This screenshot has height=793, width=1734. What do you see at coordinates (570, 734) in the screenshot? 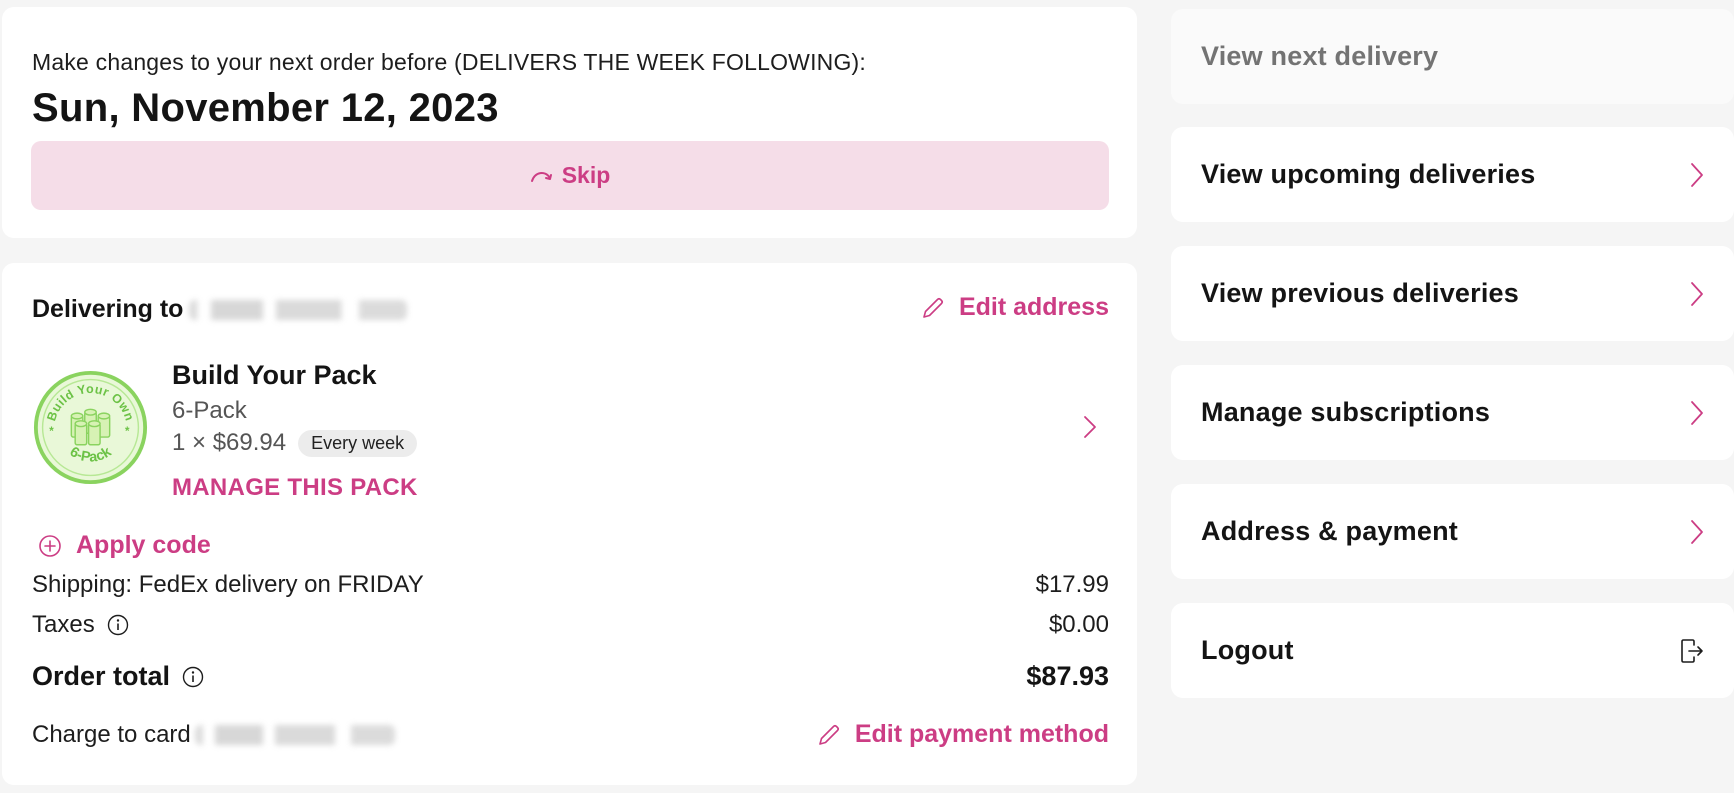
I see `payment-row: Charge to card Edit payment method` at bounding box center [570, 734].